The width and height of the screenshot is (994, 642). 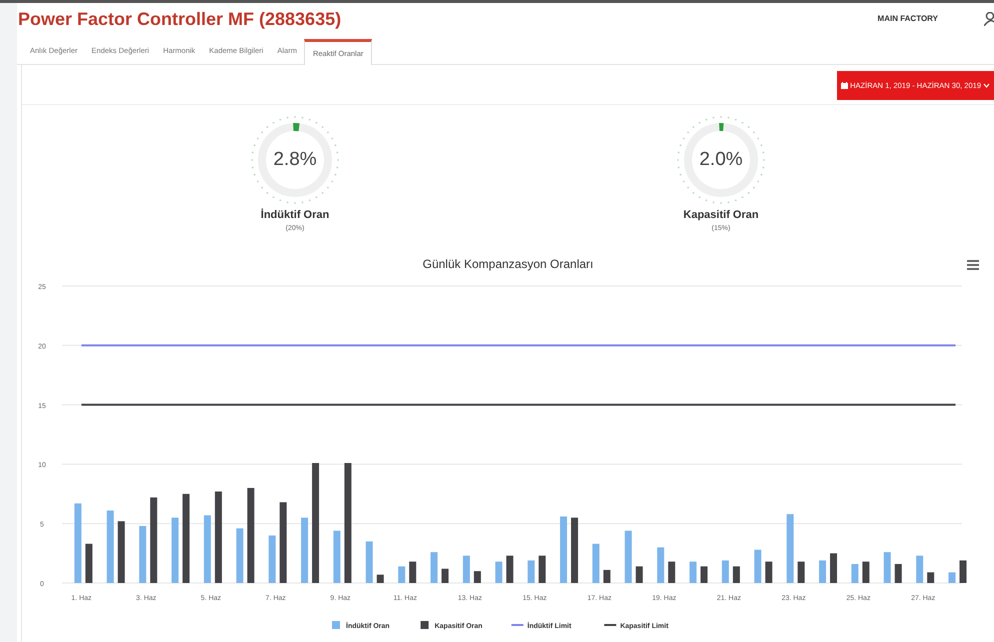 I want to click on gauge-label: İndüktif Oran, so click(x=295, y=215).